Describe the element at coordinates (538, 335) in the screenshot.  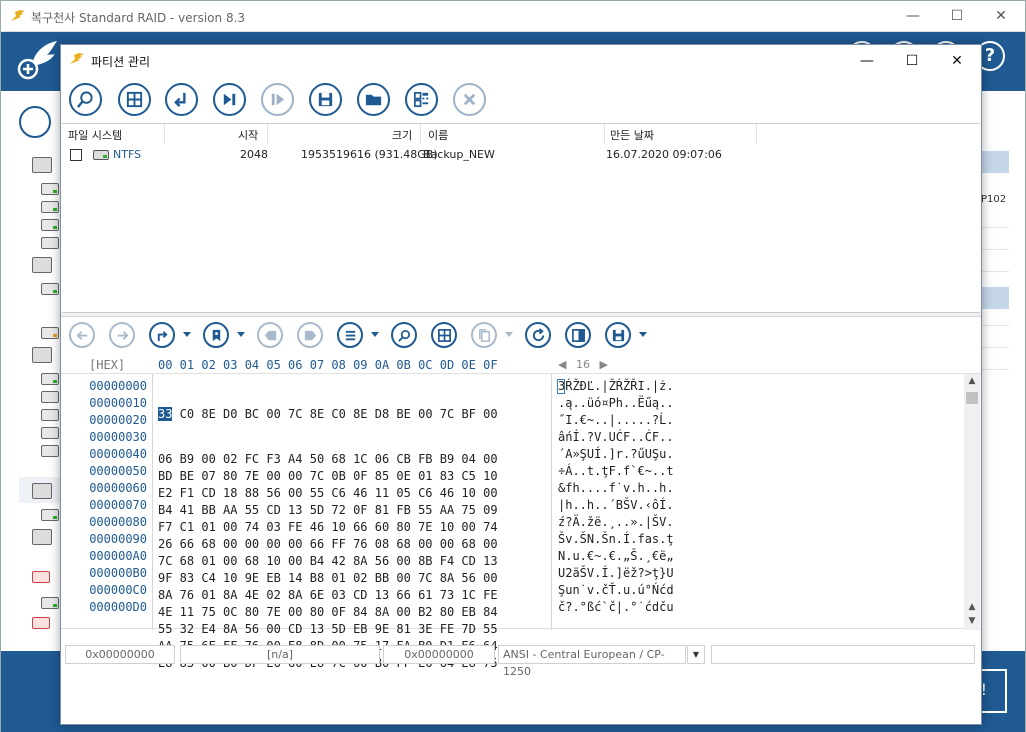
I see `refresh-button` at that location.